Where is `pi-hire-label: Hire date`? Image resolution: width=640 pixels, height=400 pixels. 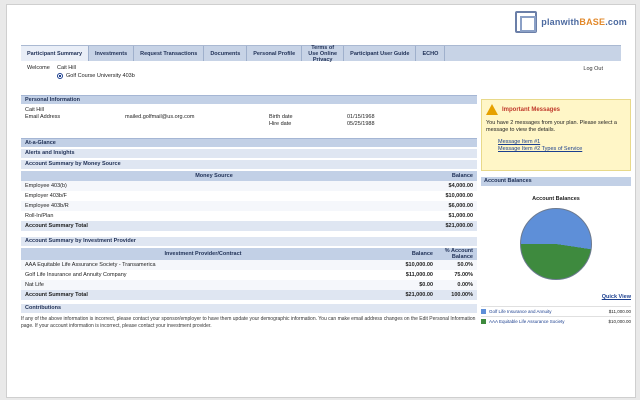 pi-hire-label: Hire date is located at coordinates (280, 124).